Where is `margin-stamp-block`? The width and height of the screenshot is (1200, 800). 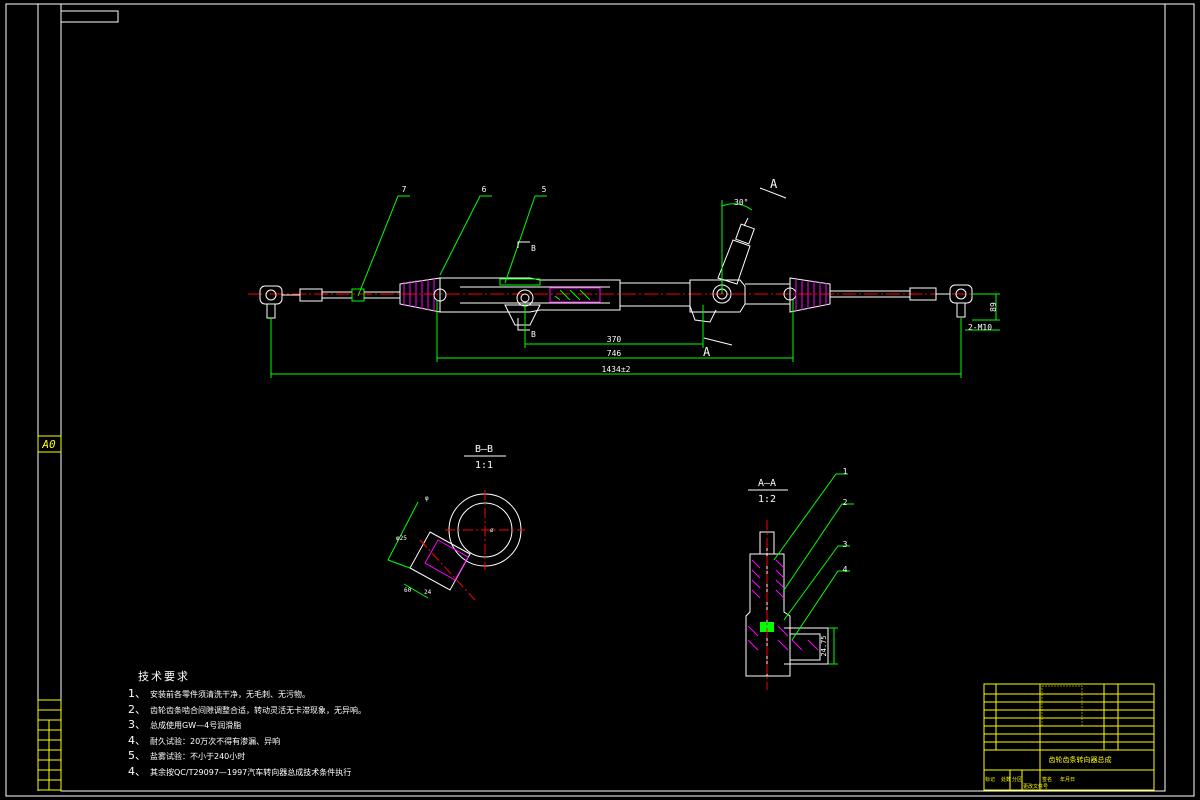 margin-stamp-block is located at coordinates (49, 745).